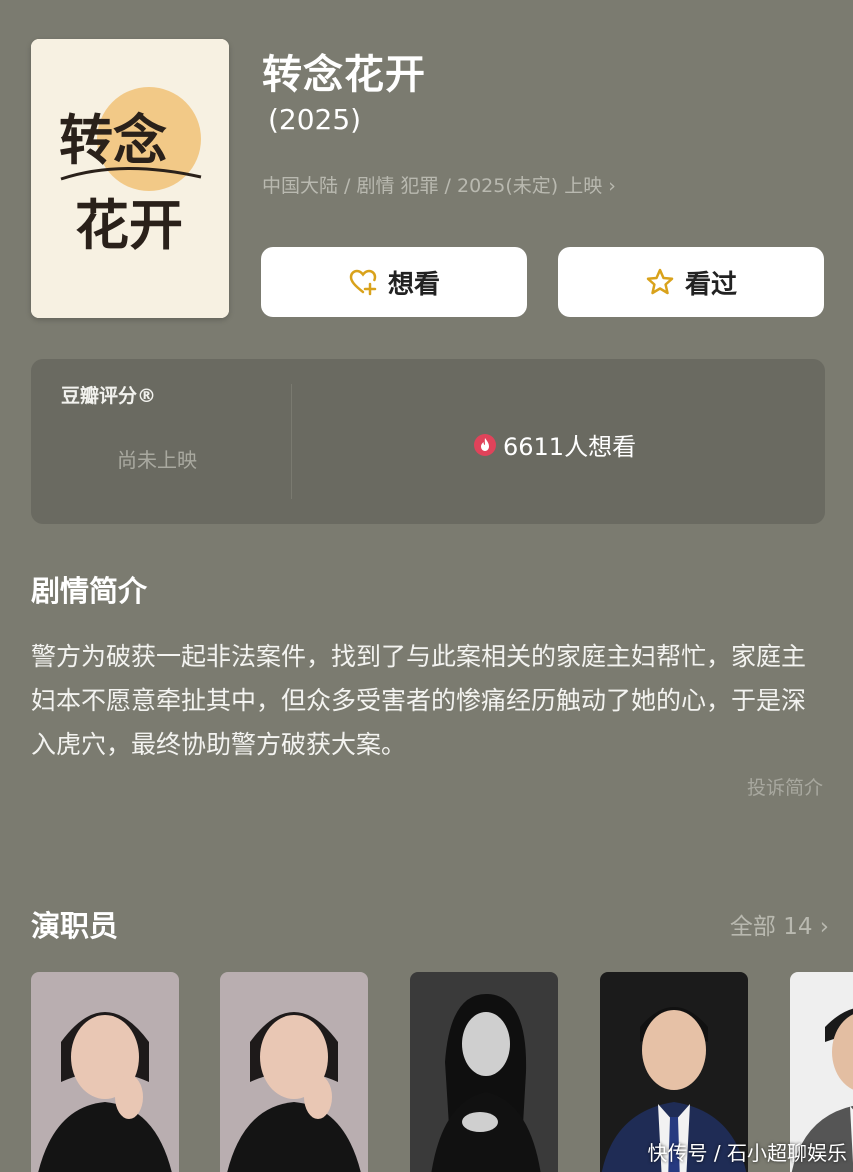  I want to click on synopsis-heading: 剧情简介, so click(89, 591).